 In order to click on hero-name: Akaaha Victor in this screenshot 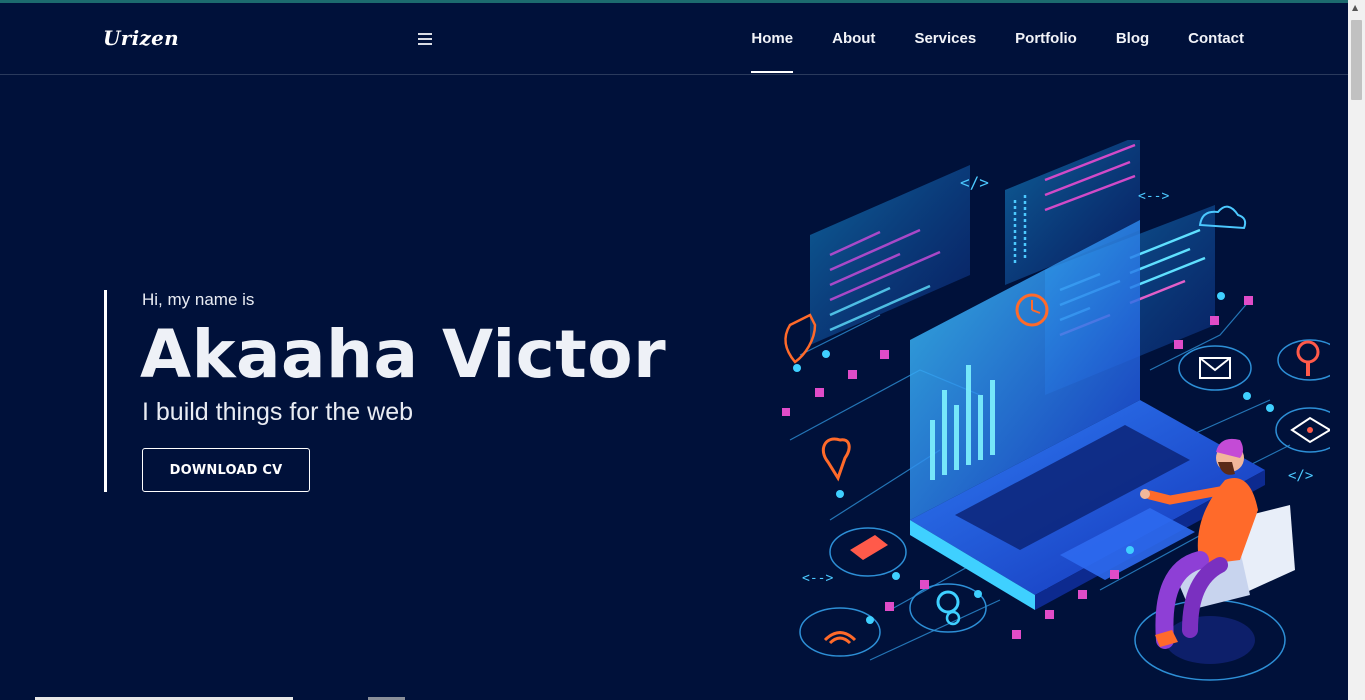, I will do `click(403, 354)`.